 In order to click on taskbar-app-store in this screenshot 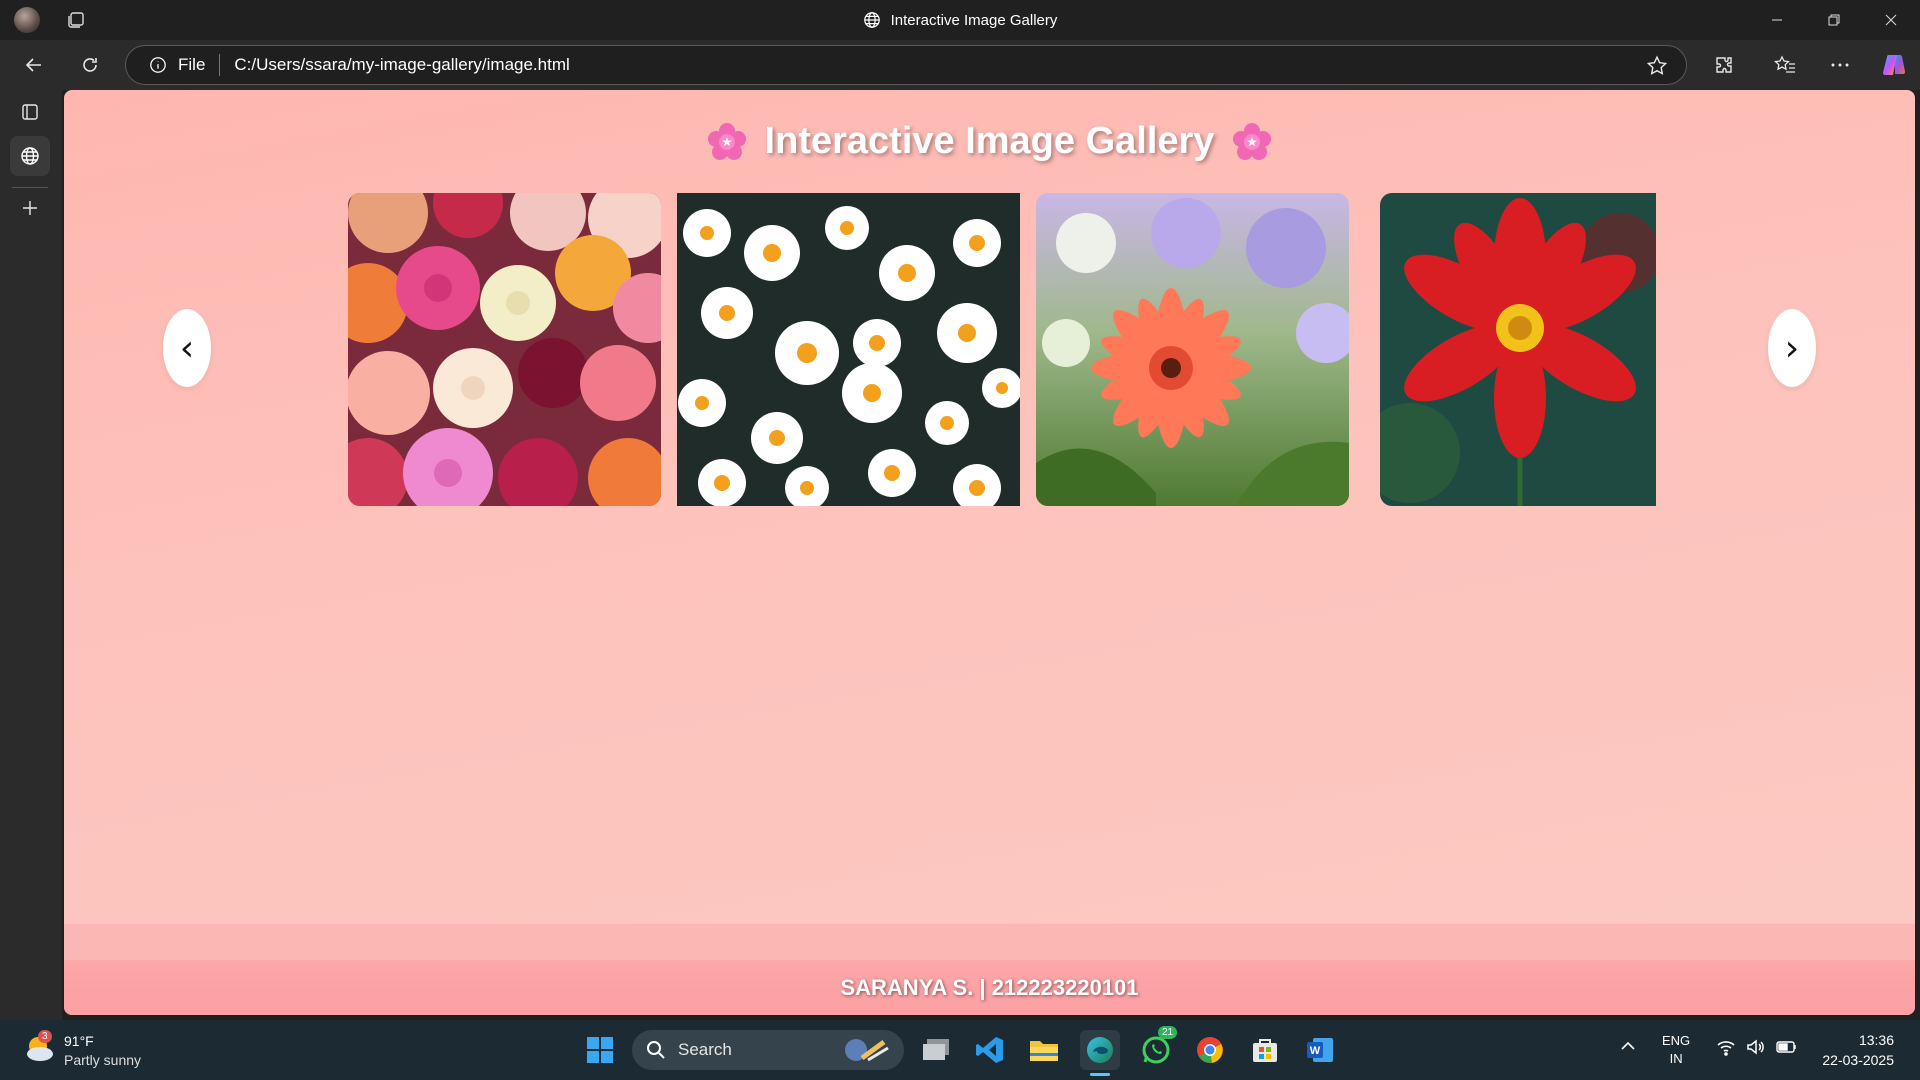, I will do `click(1265, 1050)`.